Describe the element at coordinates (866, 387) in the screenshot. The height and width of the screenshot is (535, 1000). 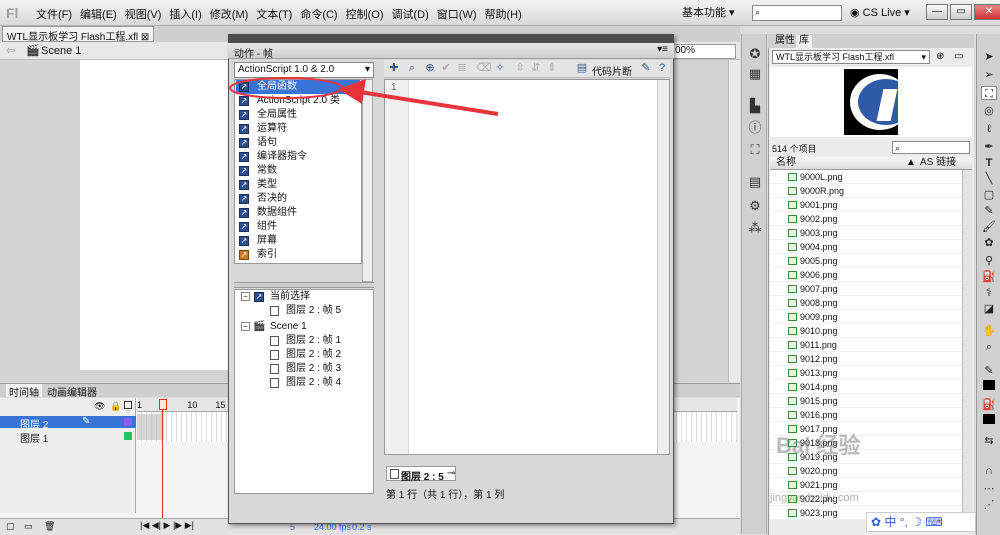
I see `library-item: 9014.png` at that location.